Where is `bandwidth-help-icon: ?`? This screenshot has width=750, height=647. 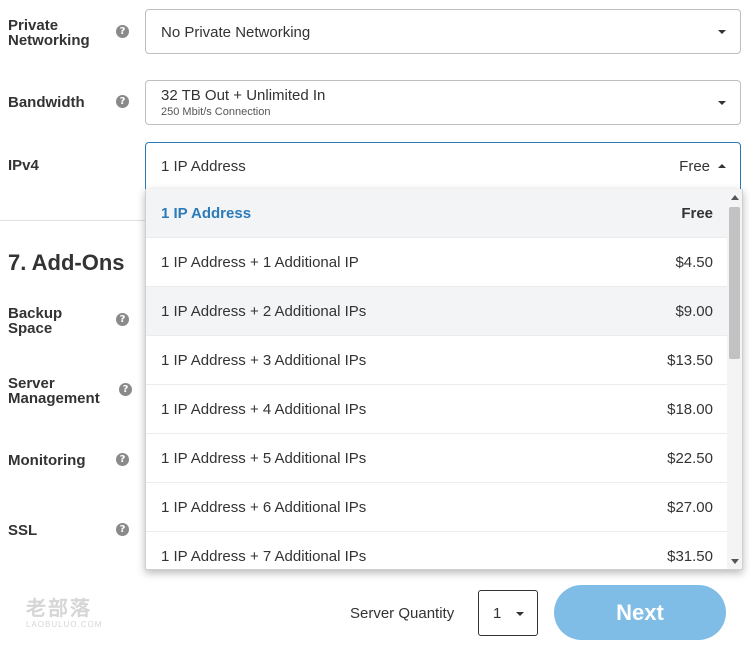 bandwidth-help-icon: ? is located at coordinates (122, 101).